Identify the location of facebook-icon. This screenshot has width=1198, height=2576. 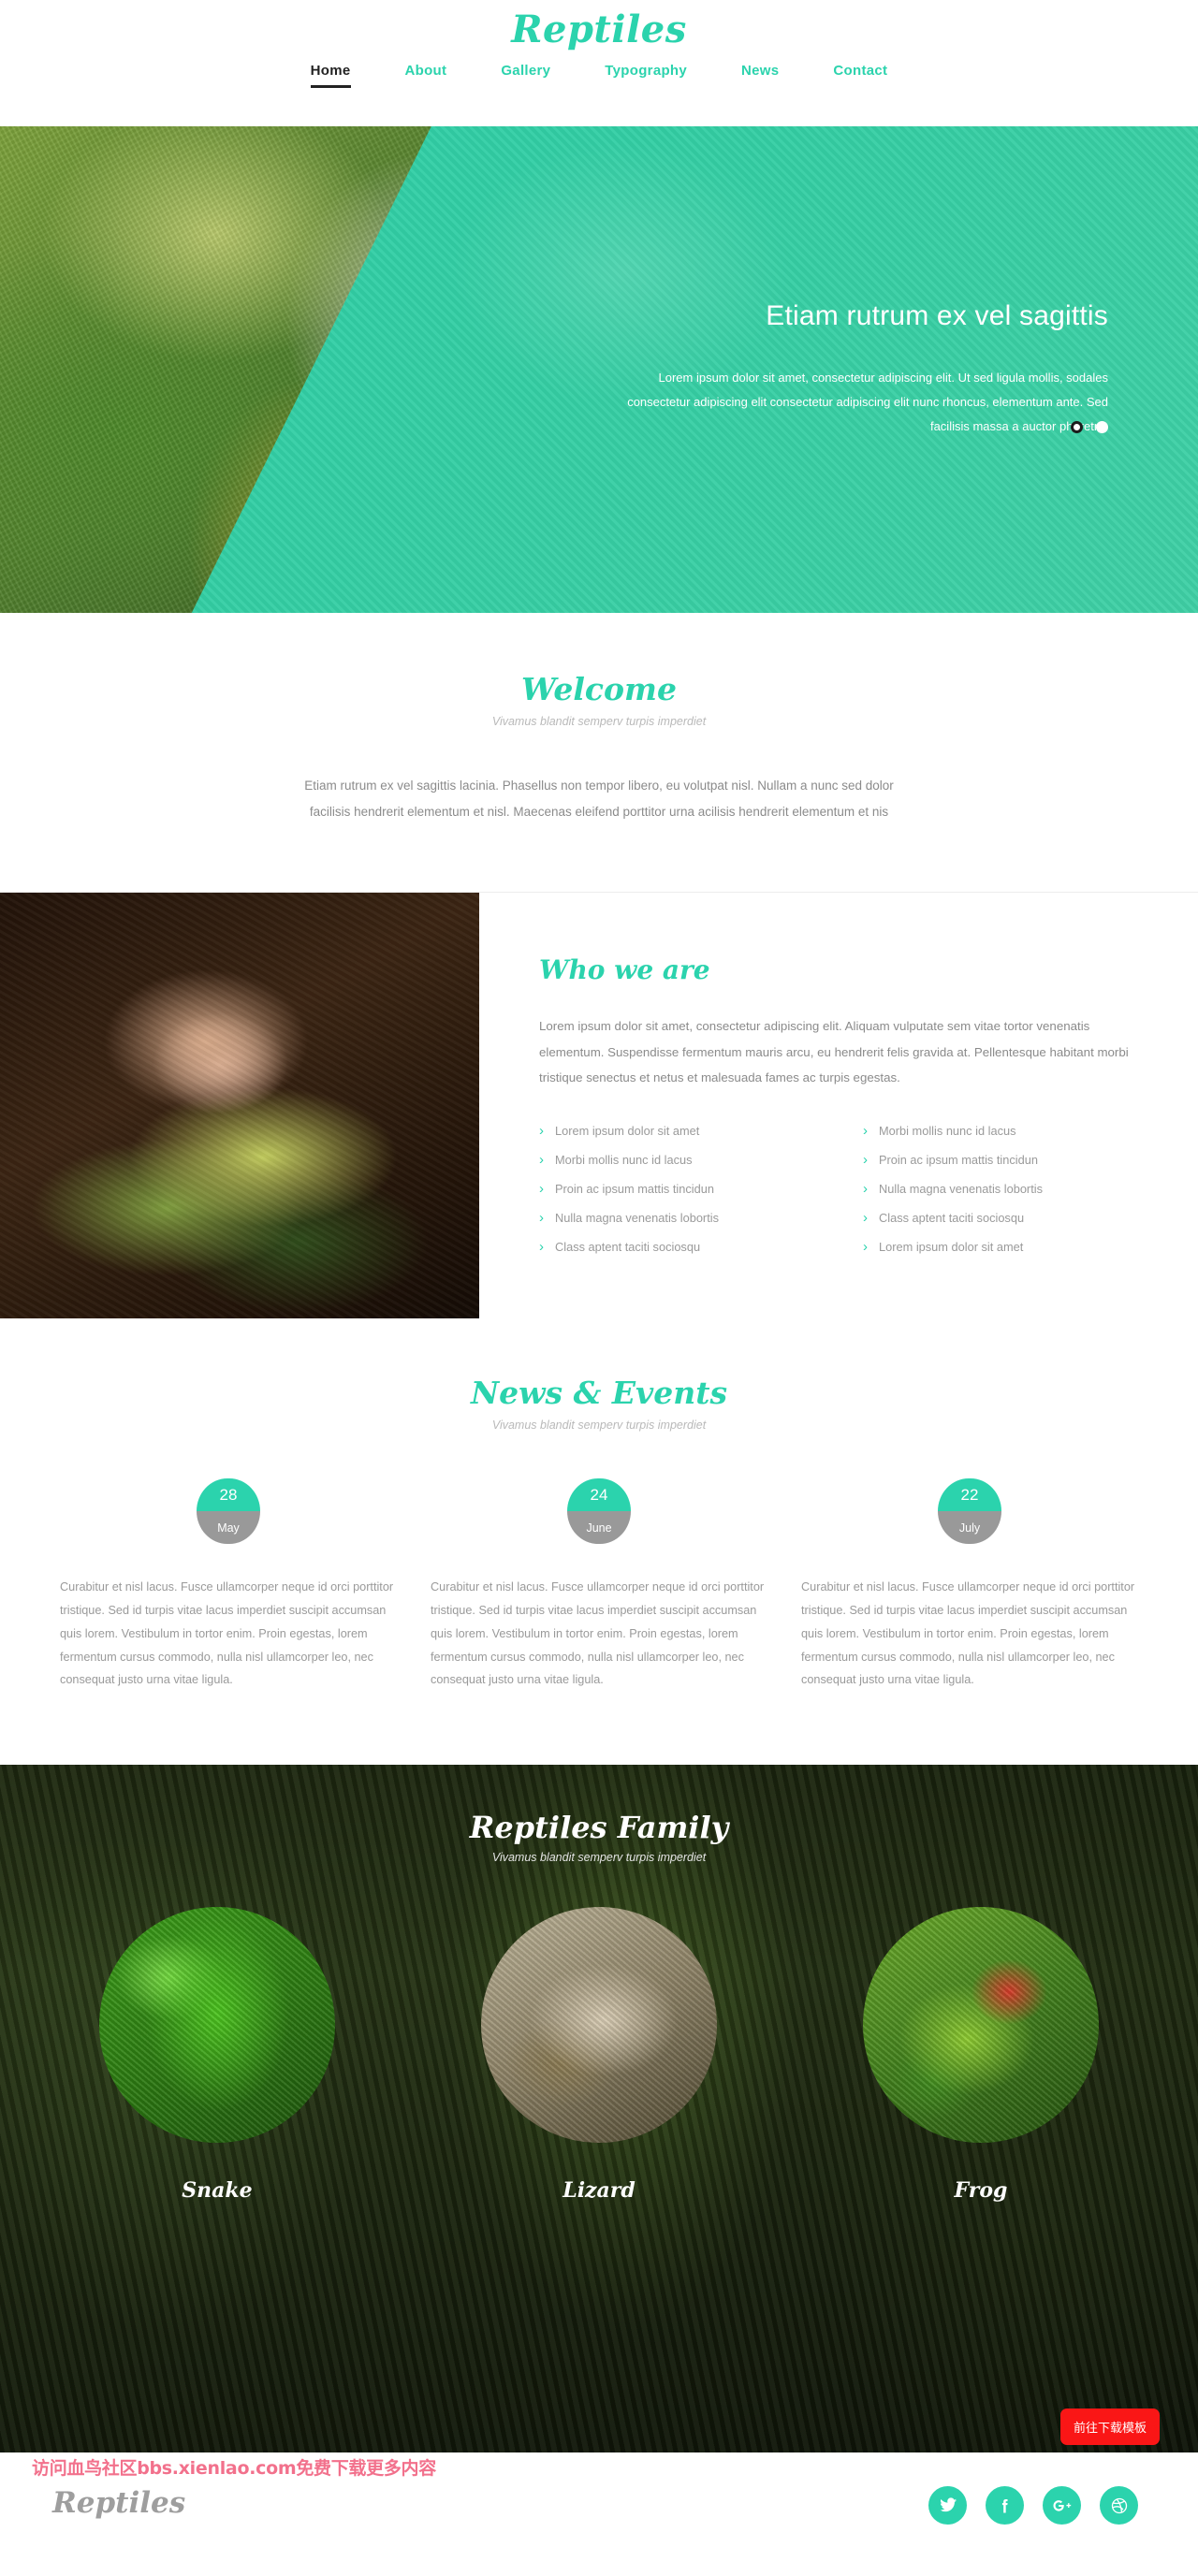
(1005, 2505).